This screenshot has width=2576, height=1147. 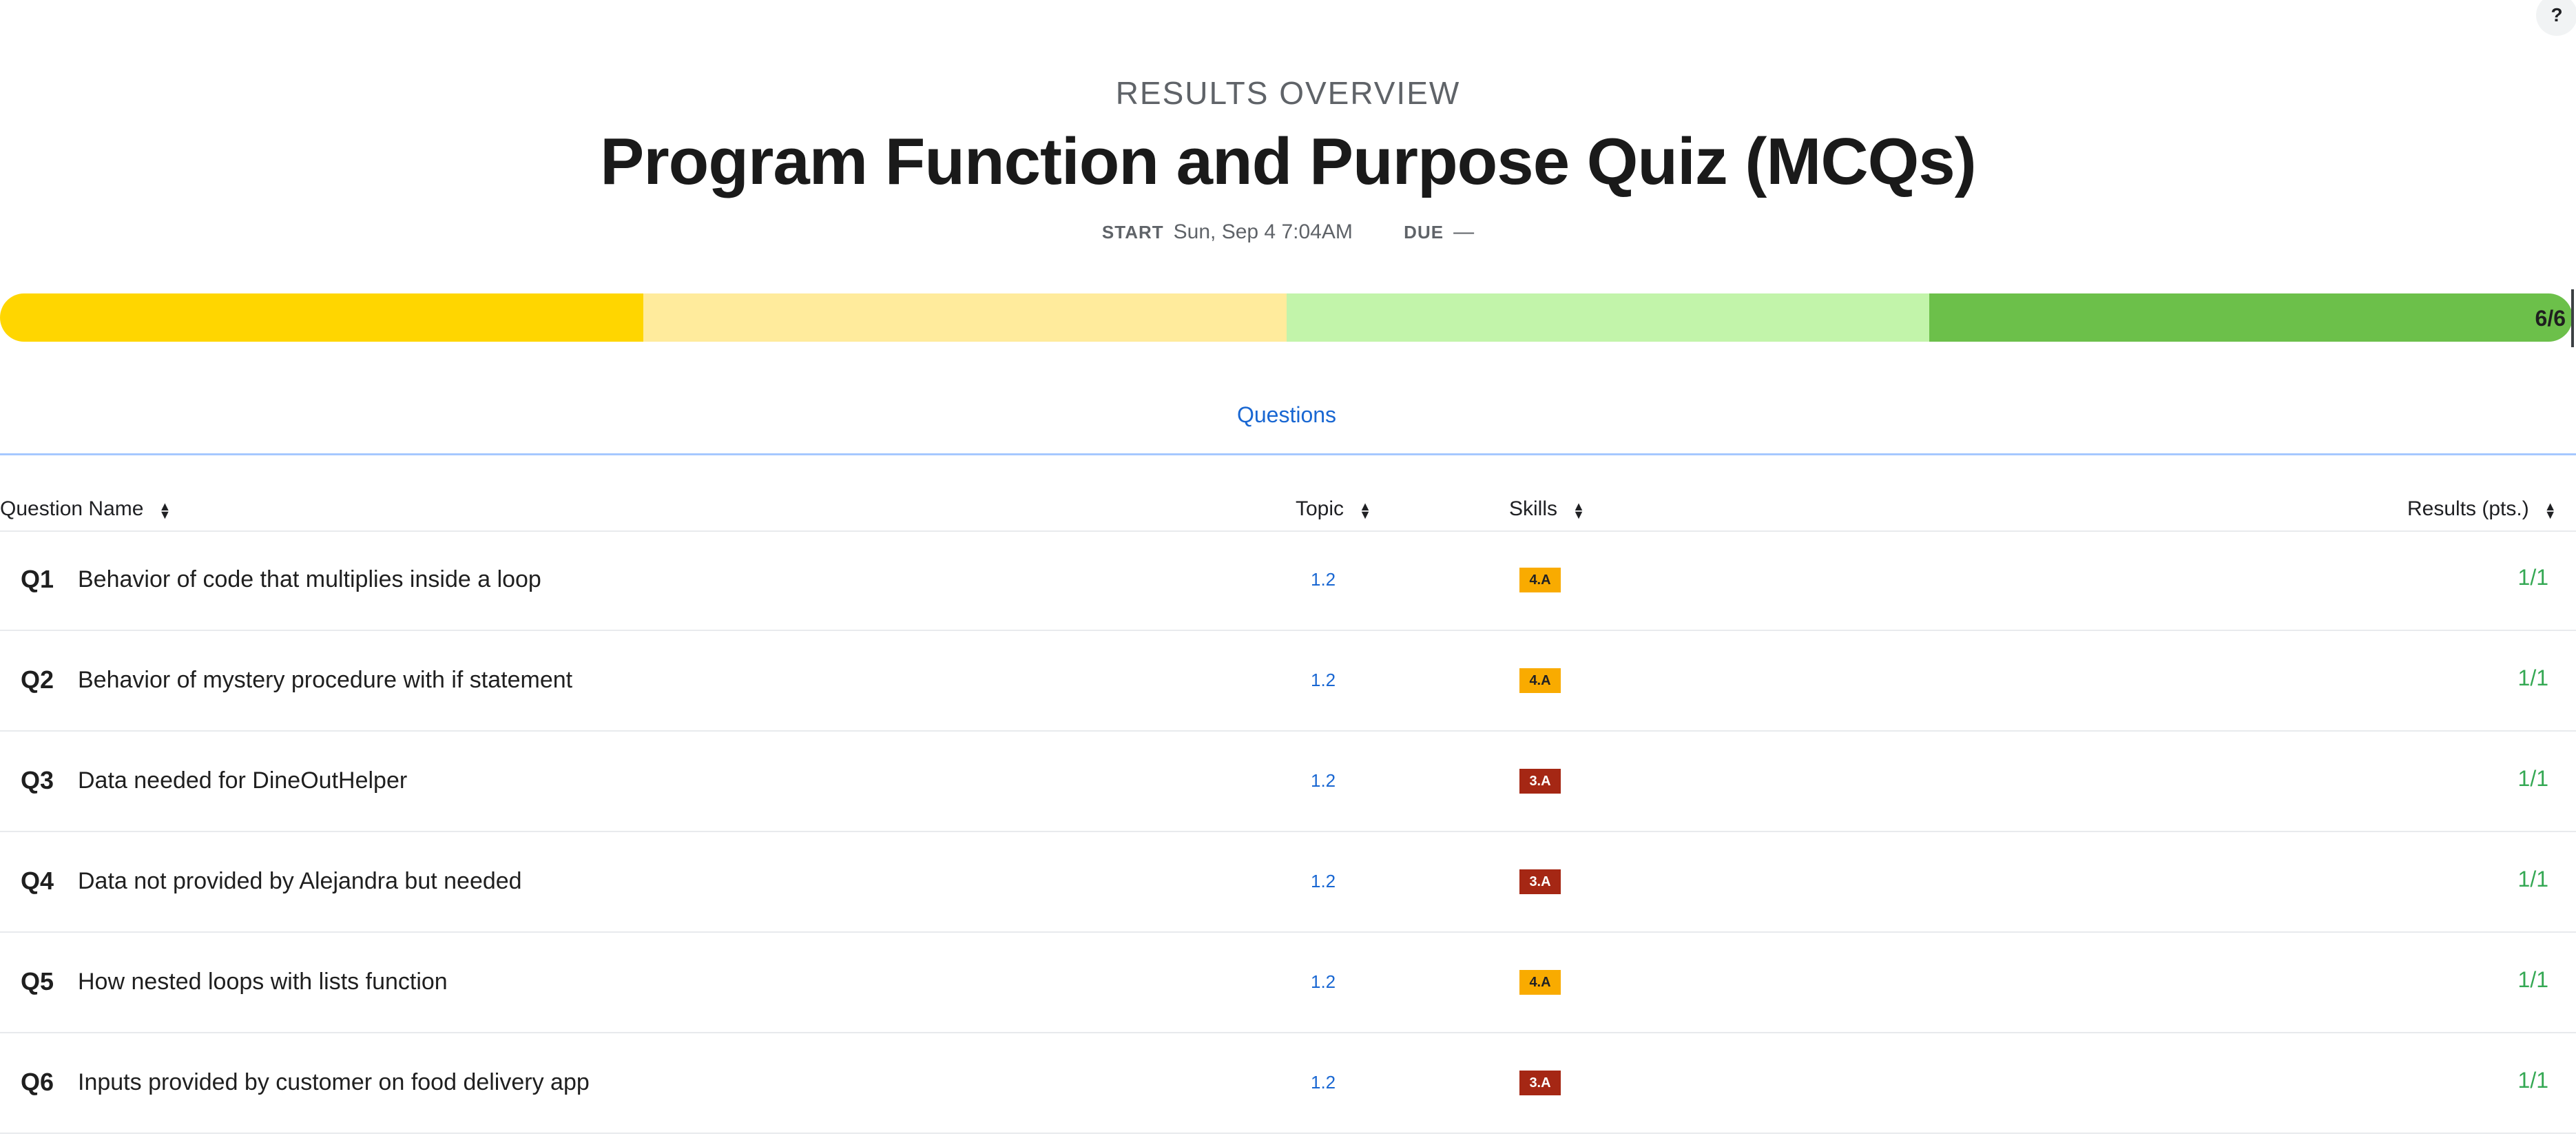 I want to click on column-header-topic: Topic ▲ ▼, so click(x=1333, y=509).